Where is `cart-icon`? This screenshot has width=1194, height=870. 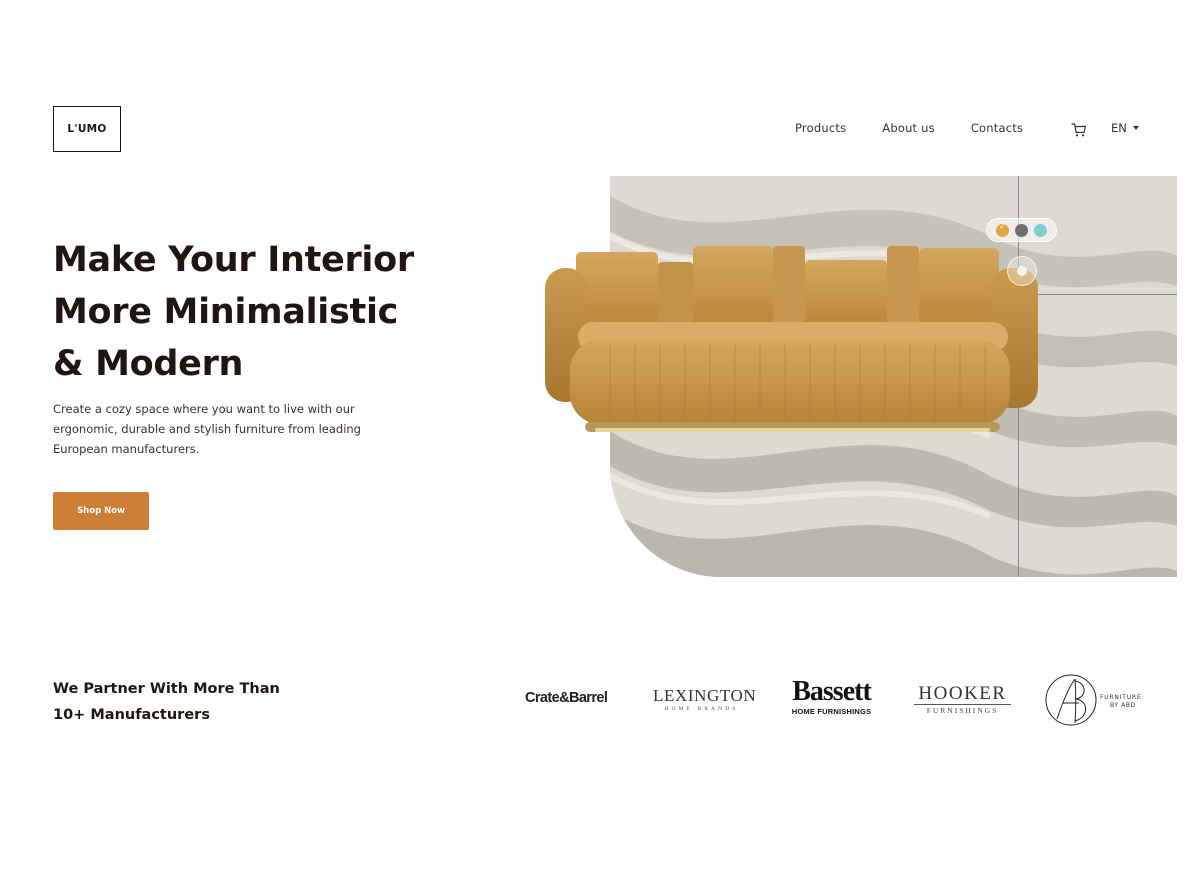 cart-icon is located at coordinates (1079, 130).